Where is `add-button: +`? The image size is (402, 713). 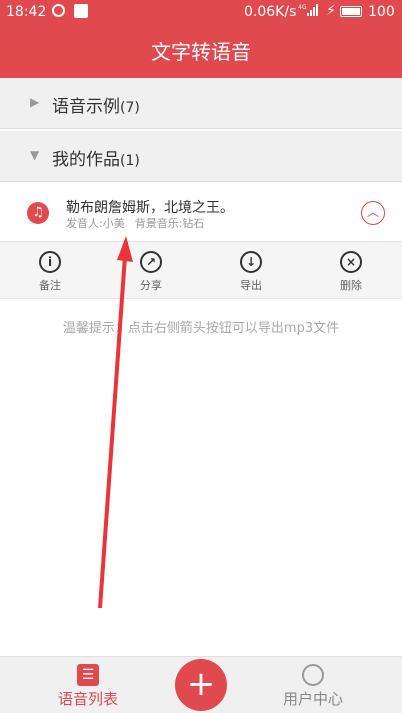
add-button: + is located at coordinates (201, 685).